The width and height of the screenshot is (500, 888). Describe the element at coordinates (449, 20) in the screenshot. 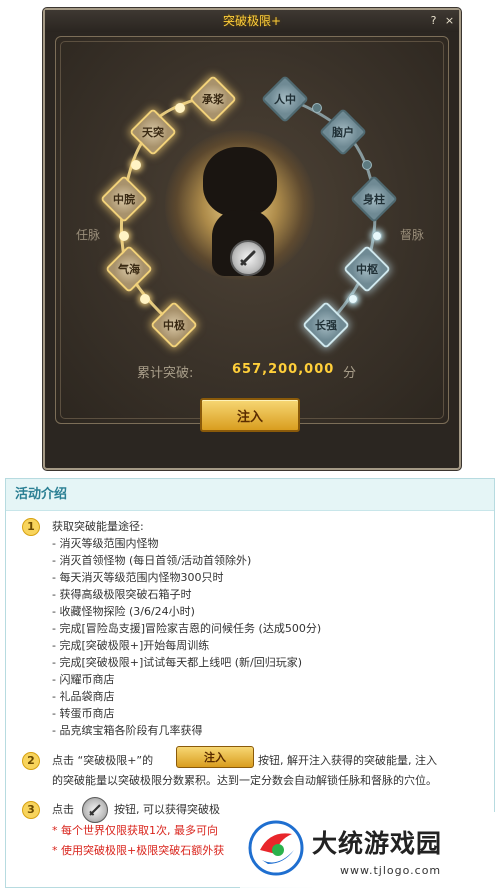

I see `close-button: ×` at that location.